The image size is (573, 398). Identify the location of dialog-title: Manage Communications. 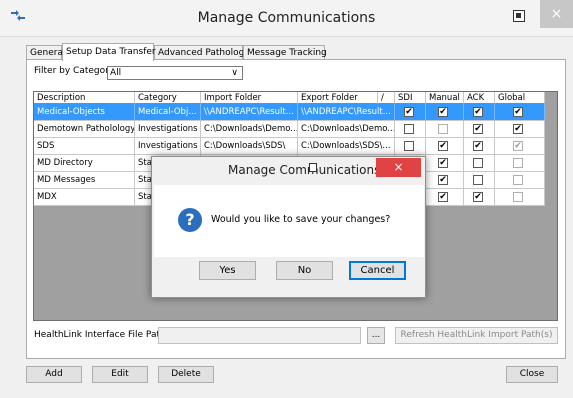
(304, 170).